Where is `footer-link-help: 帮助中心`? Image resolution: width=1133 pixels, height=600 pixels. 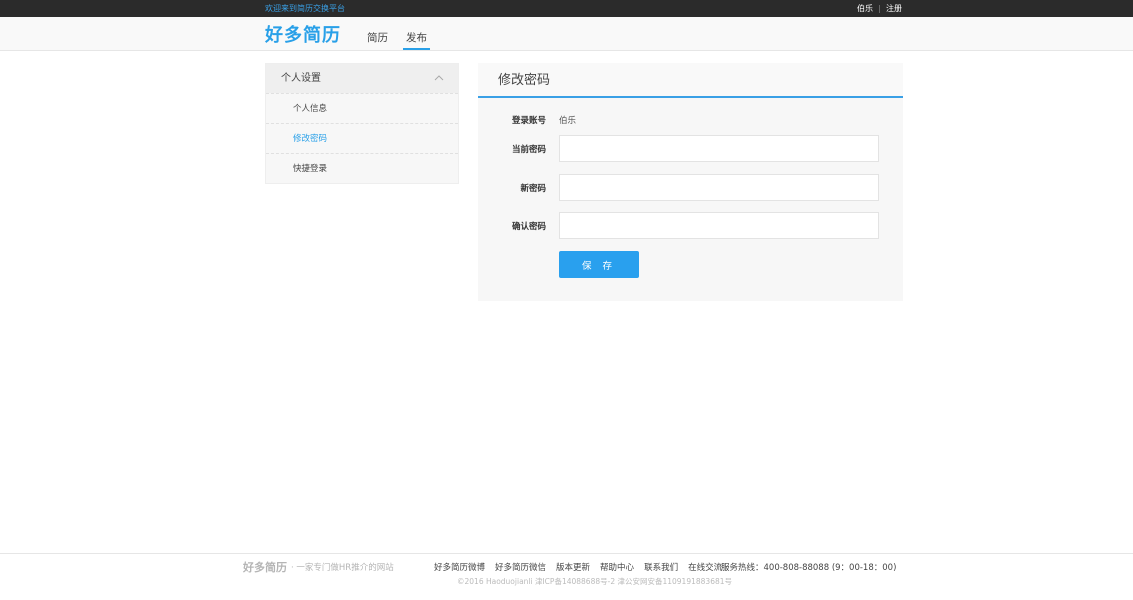
footer-link-help: 帮助中心 is located at coordinates (617, 567).